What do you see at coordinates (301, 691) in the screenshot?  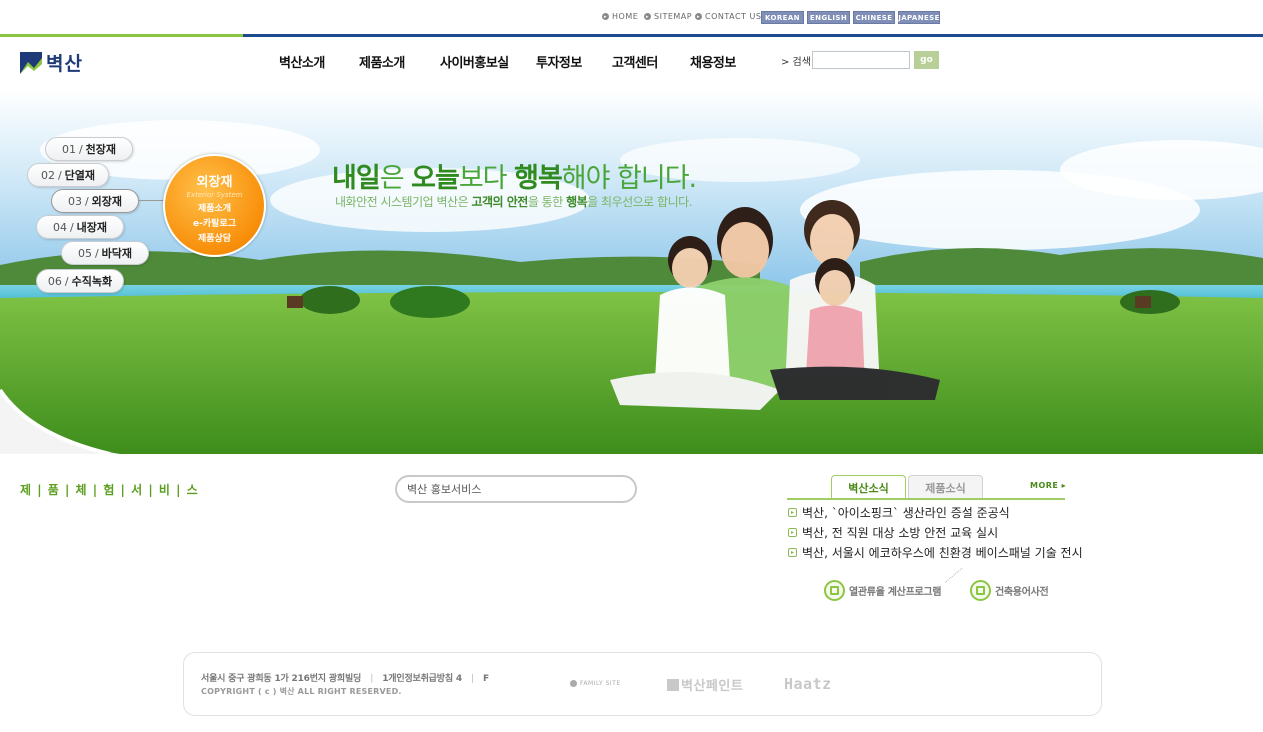 I see `footer-copyright: COPYRIGHT ( c ) 벽산 ALL RIGHT RESERVED.` at bounding box center [301, 691].